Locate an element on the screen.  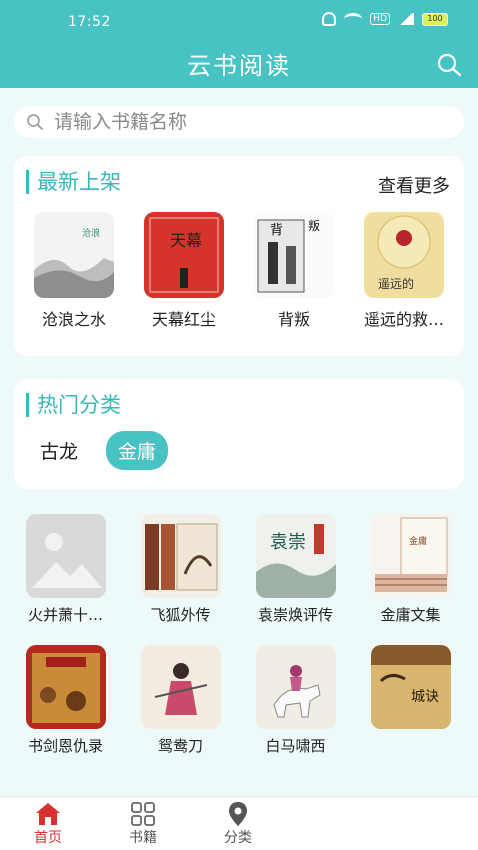
category-chip: 古龙 is located at coordinates (65, 450).